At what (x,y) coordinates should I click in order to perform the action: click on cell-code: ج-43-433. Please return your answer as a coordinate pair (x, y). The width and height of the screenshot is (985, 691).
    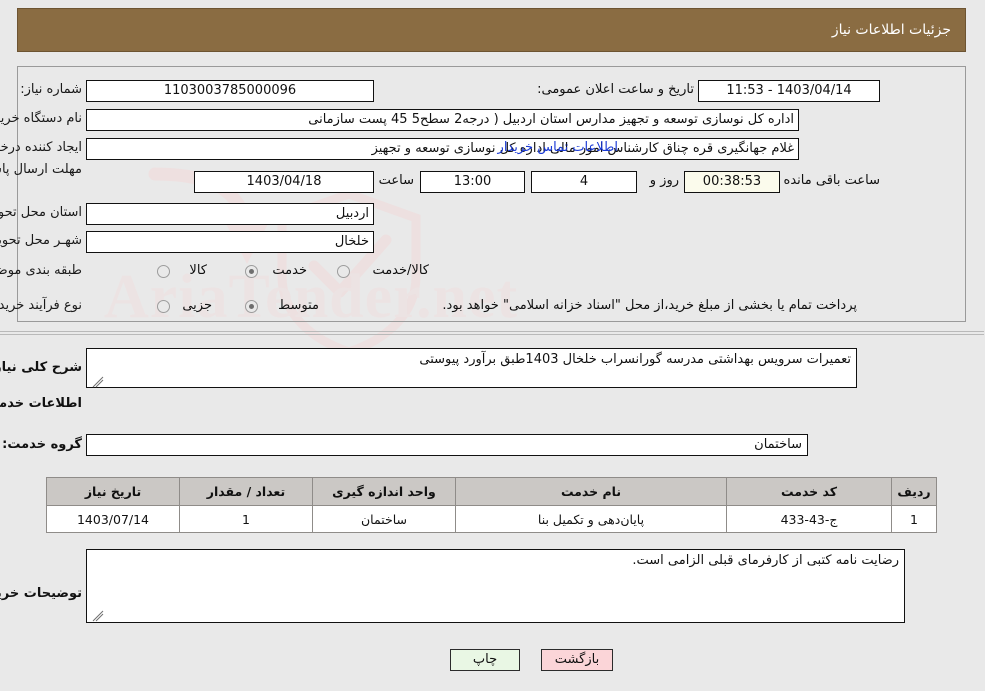
    Looking at the image, I should click on (810, 519).